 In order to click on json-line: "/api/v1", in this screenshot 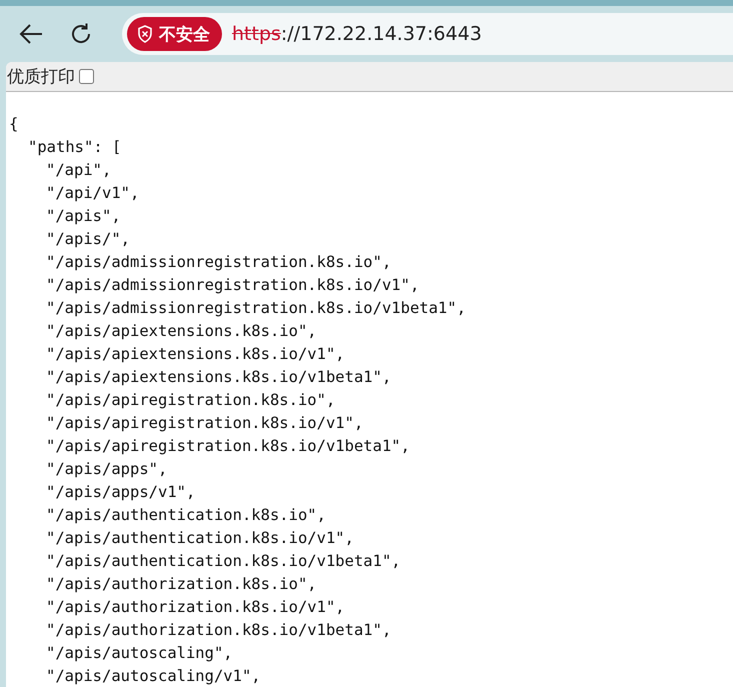, I will do `click(93, 193)`.